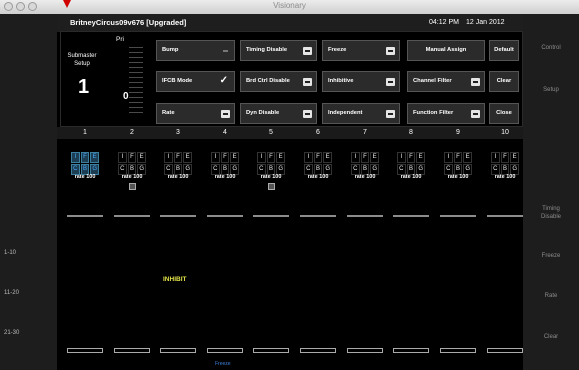  Describe the element at coordinates (551, 192) in the screenshot. I see `right-panel` at that location.